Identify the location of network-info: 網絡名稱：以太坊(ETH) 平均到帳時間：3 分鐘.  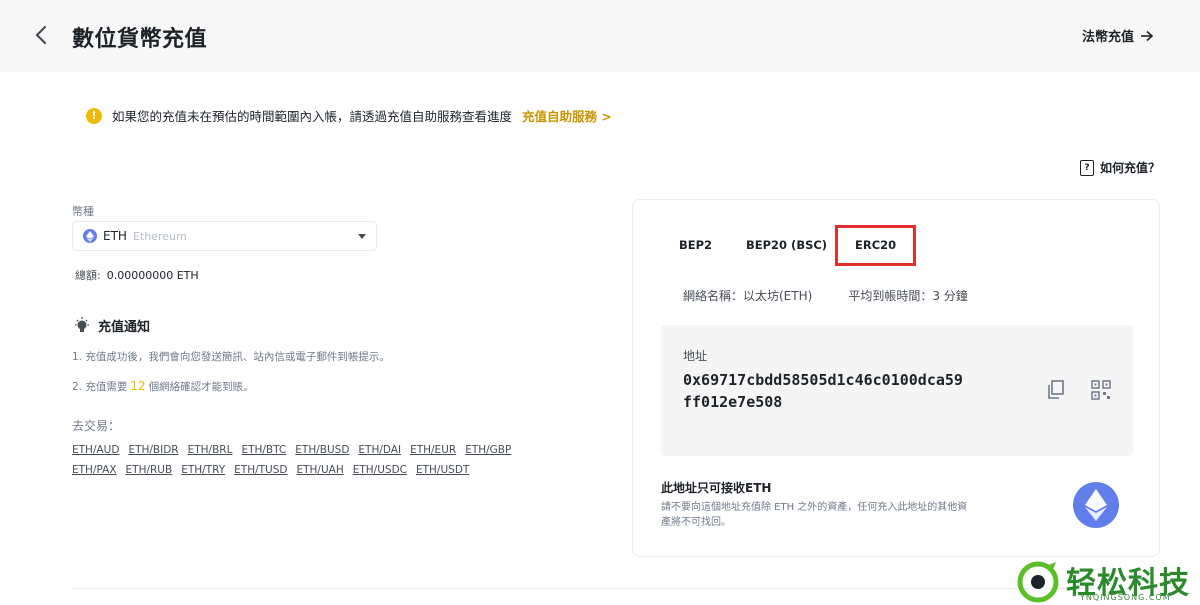
(825, 295).